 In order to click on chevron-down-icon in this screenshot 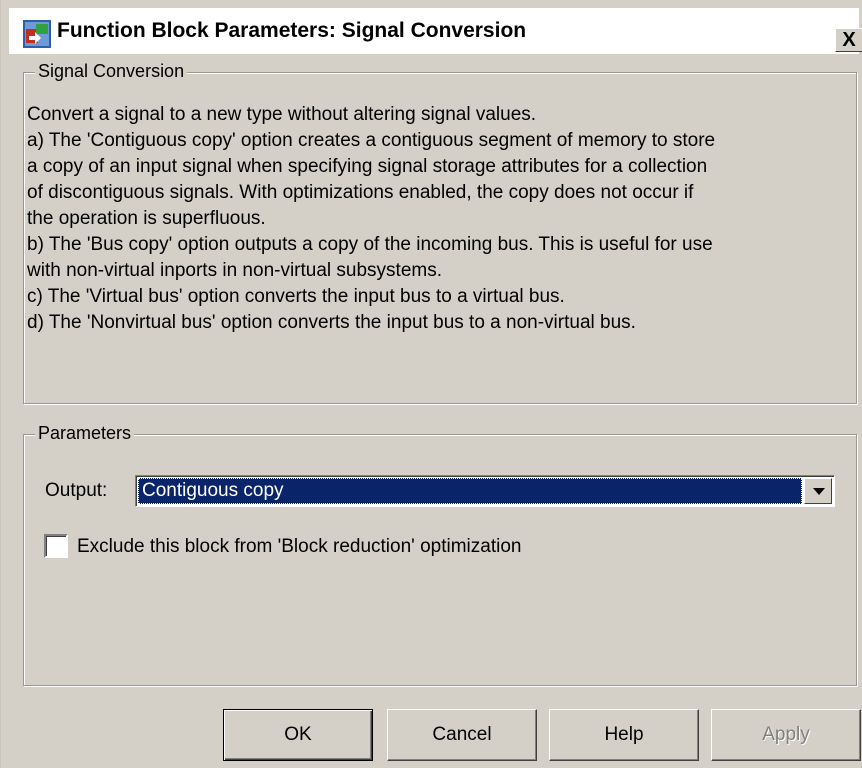, I will do `click(819, 491)`.